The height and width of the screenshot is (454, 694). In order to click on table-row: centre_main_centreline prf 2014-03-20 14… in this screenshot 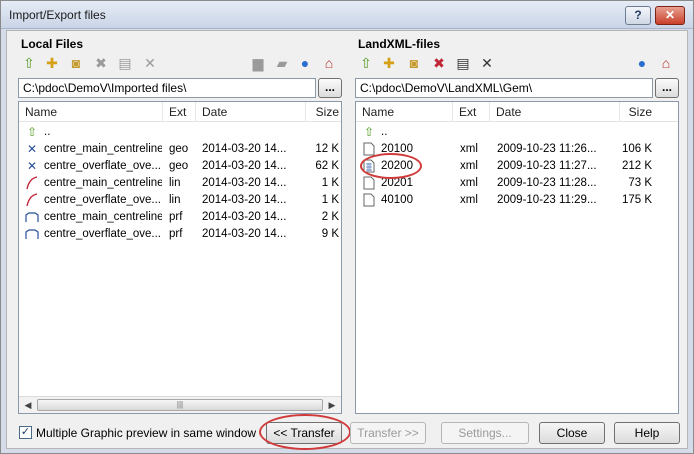, I will do `click(180, 217)`.